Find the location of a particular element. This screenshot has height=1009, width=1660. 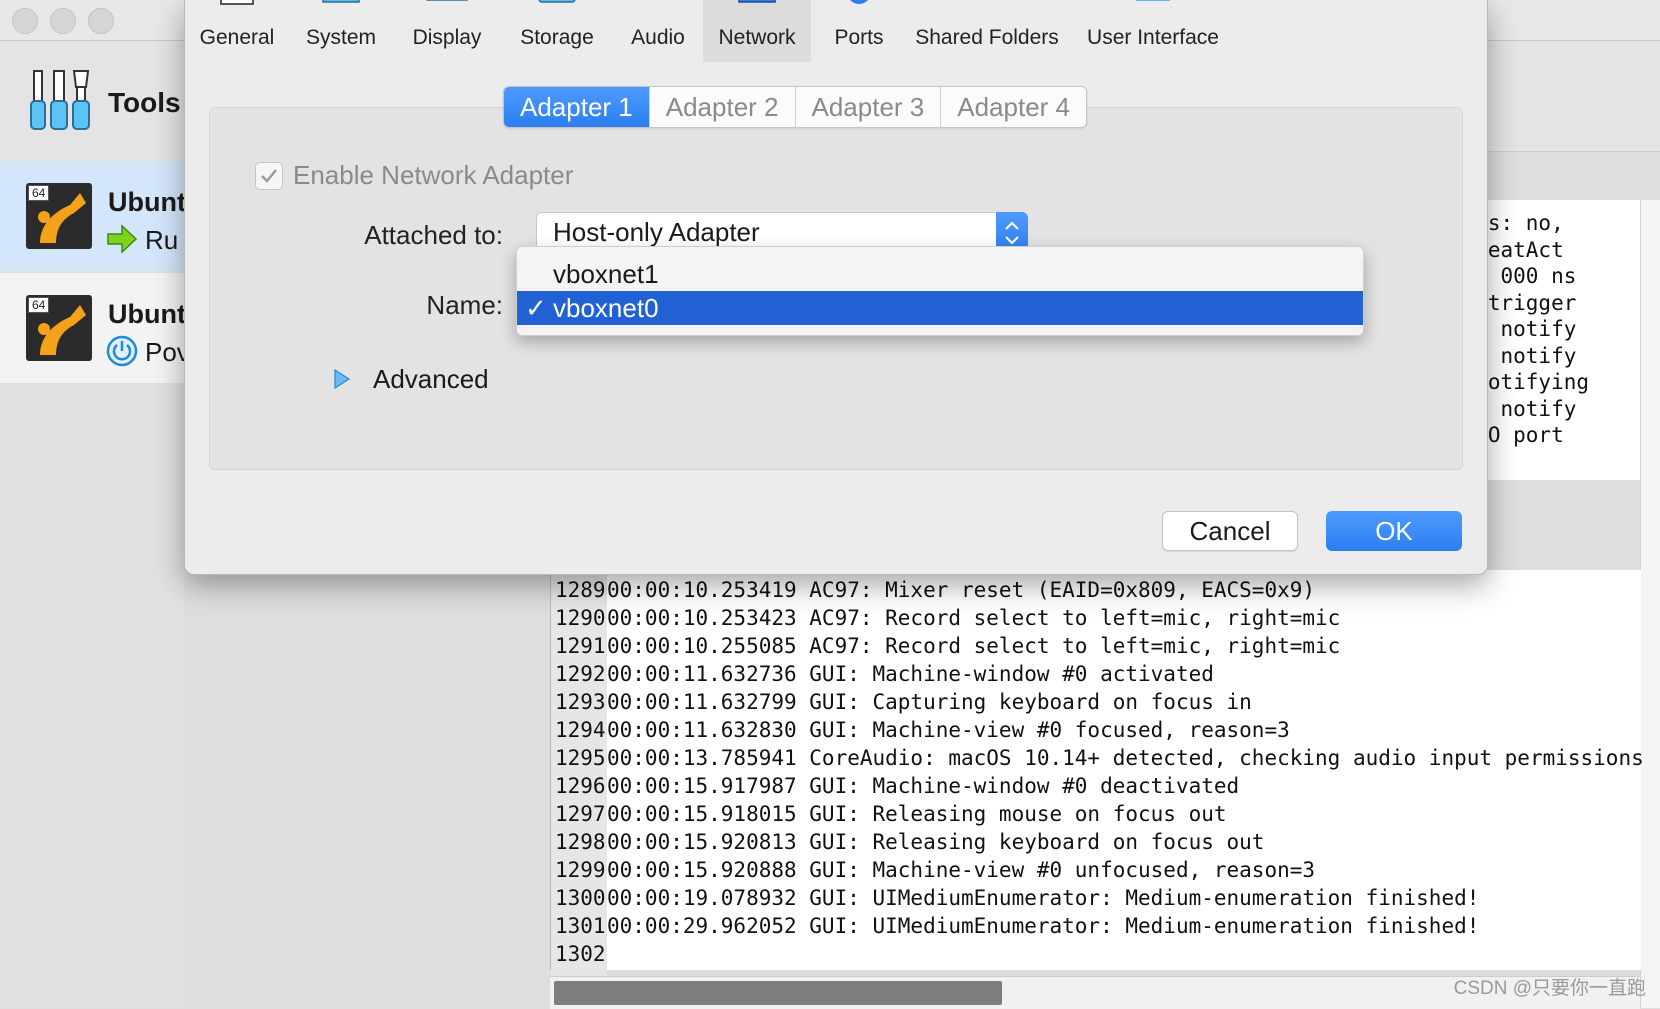

general-icon is located at coordinates (237, 2).